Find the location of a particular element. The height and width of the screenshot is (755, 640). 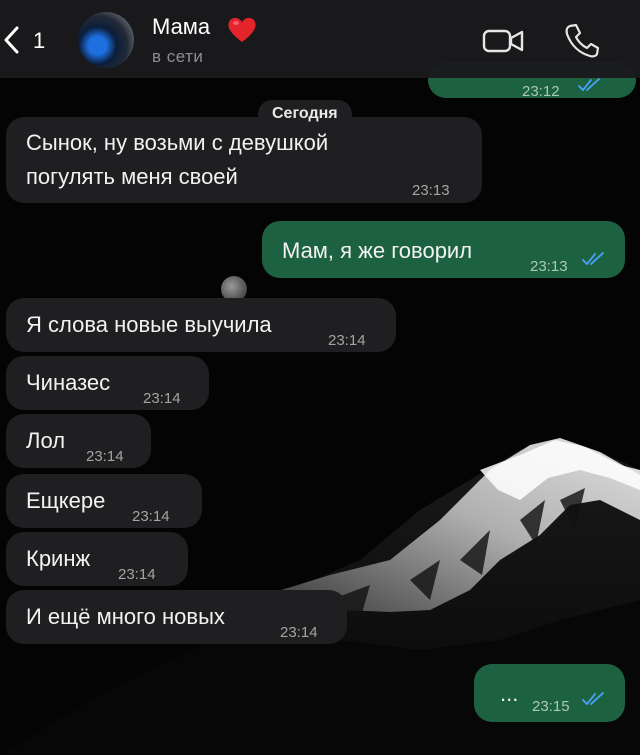

message-bubble-outgoing: Мам, я же говорил 23:13 is located at coordinates (443, 249).